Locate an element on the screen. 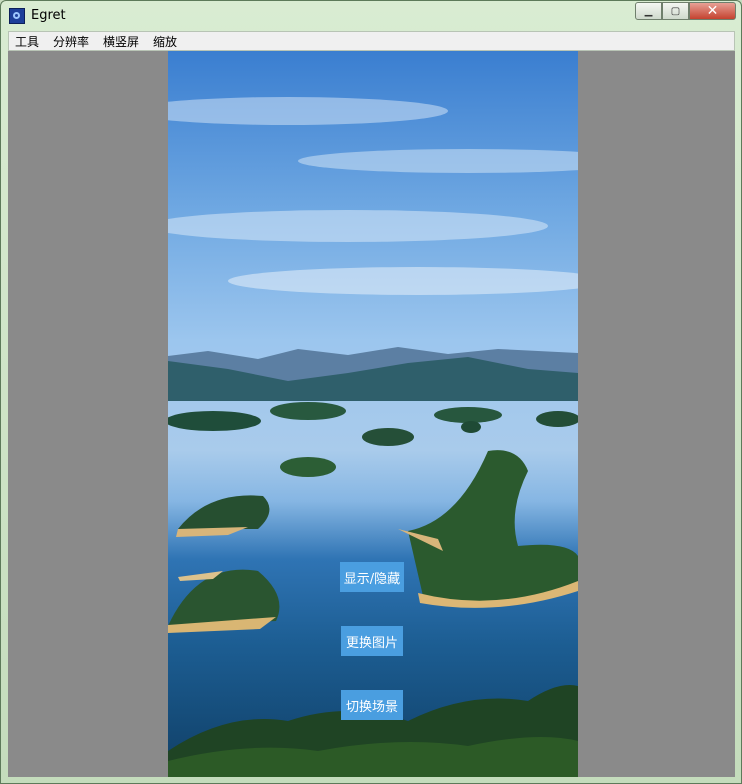 The height and width of the screenshot is (784, 742). menu-resolution: 分辨率 is located at coordinates (71, 41).